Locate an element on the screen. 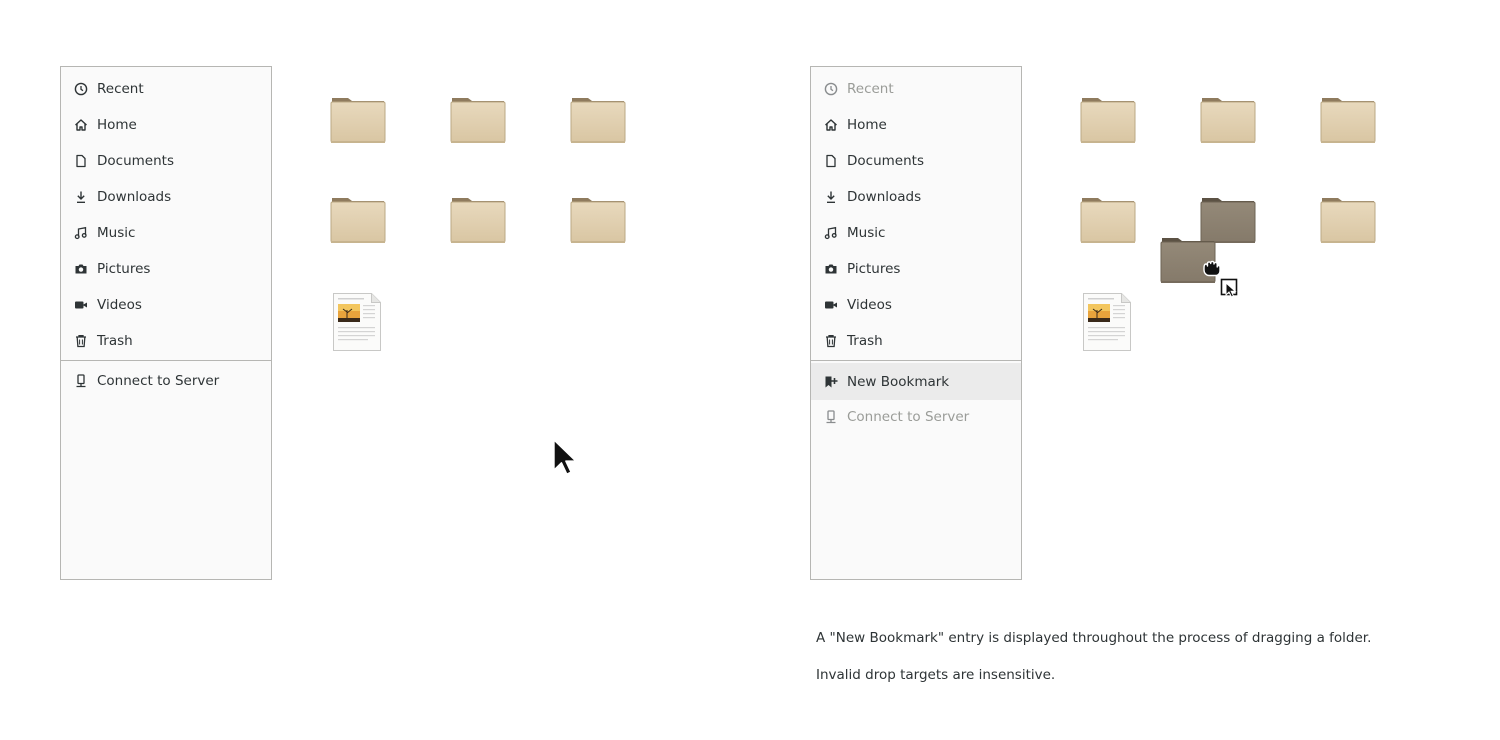  grab-hand-icon is located at coordinates (1212, 268).